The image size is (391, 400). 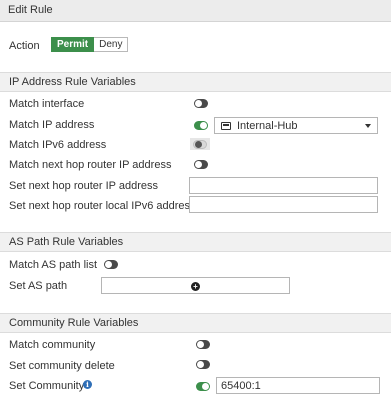 What do you see at coordinates (111, 44) in the screenshot?
I see `deny-button: Deny` at bounding box center [111, 44].